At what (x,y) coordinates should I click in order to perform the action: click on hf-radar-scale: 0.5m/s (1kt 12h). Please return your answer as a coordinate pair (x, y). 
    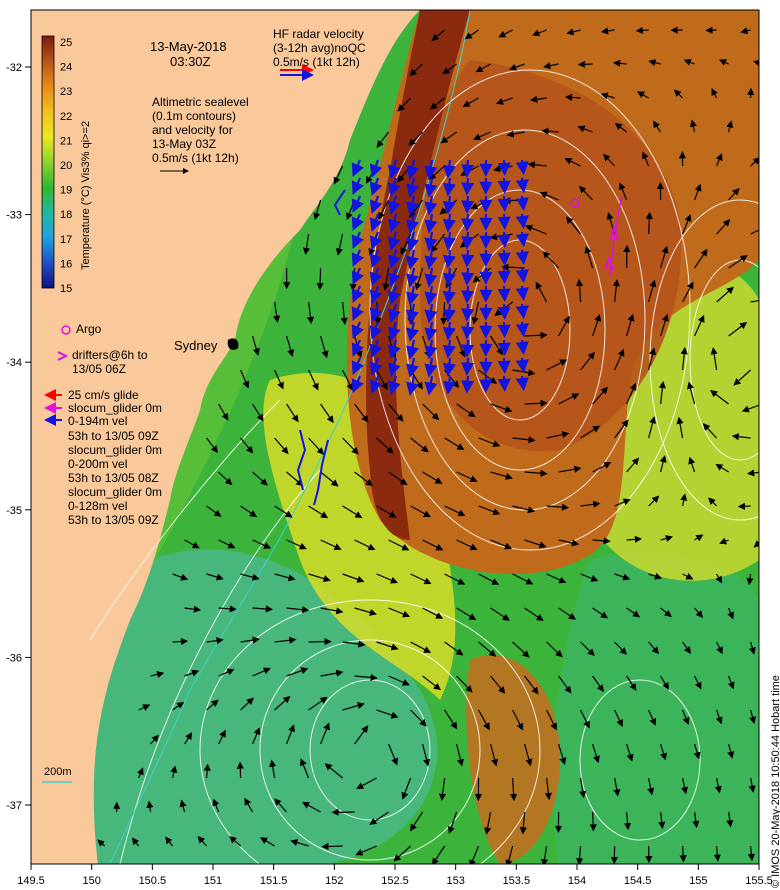
    Looking at the image, I should click on (316, 62).